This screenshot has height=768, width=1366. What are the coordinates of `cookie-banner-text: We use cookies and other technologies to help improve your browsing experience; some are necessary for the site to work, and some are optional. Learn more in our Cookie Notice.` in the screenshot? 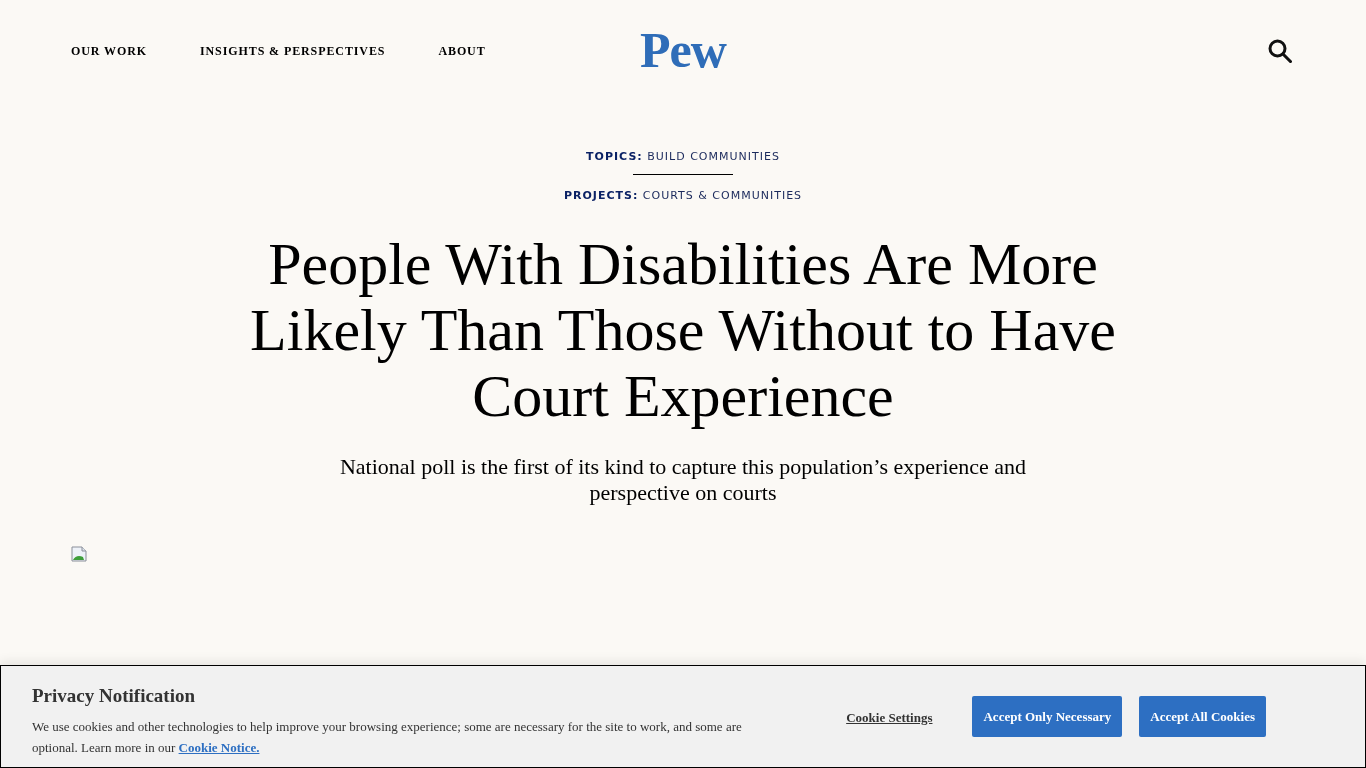 It's located at (387, 737).